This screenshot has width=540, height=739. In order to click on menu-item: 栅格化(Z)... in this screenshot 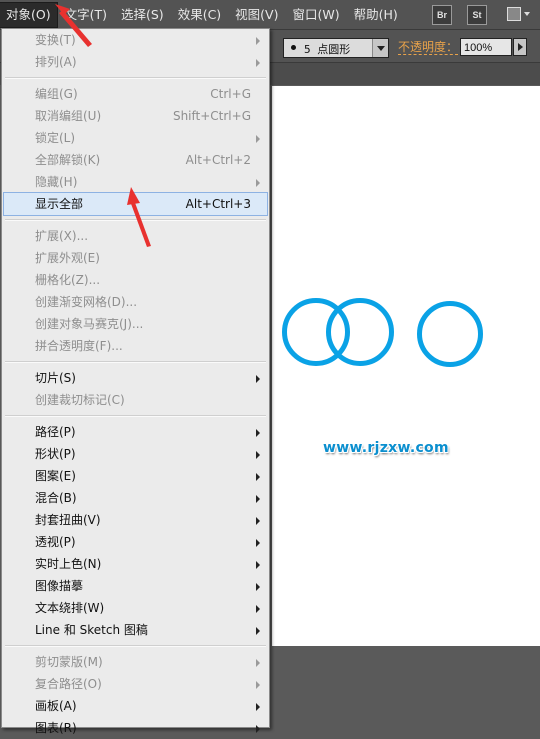, I will do `click(135, 280)`.